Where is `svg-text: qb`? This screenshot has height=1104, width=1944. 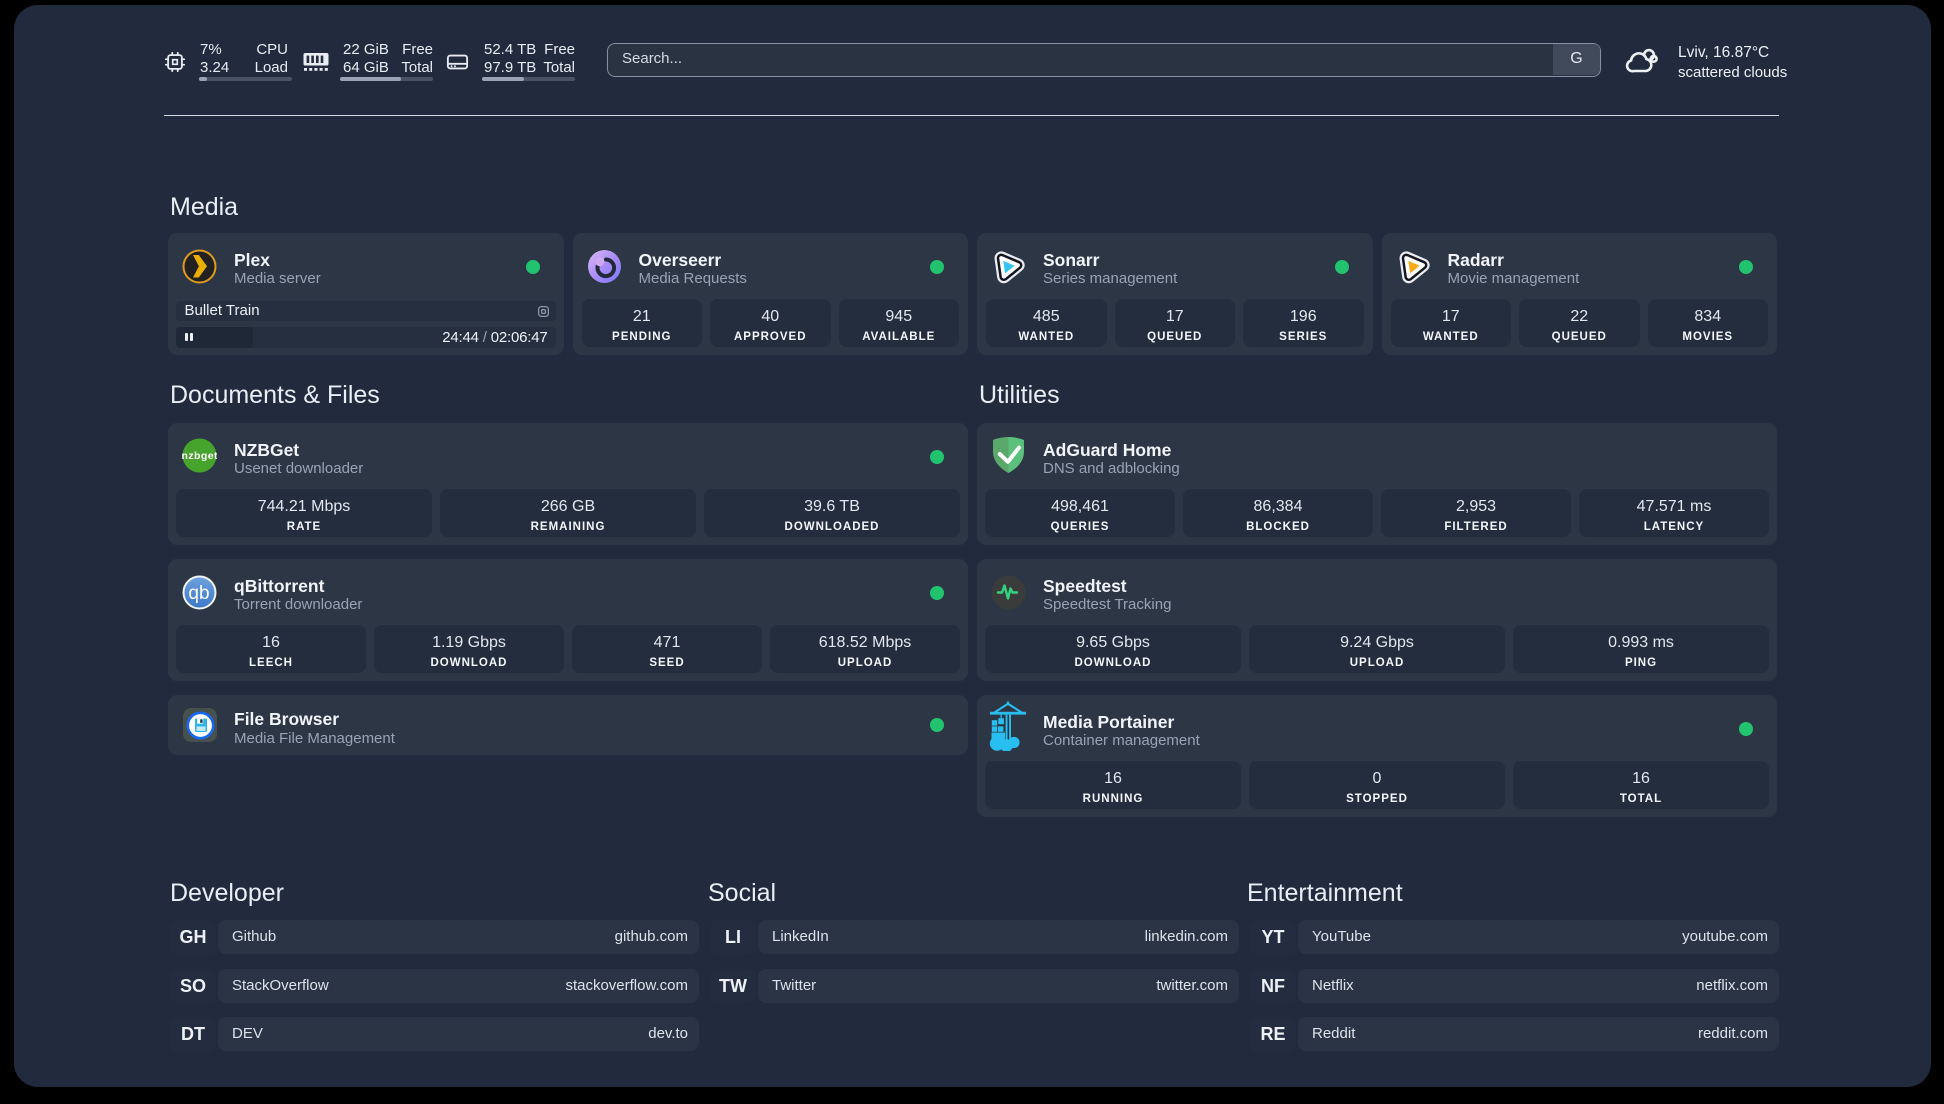 svg-text: qb is located at coordinates (198, 593).